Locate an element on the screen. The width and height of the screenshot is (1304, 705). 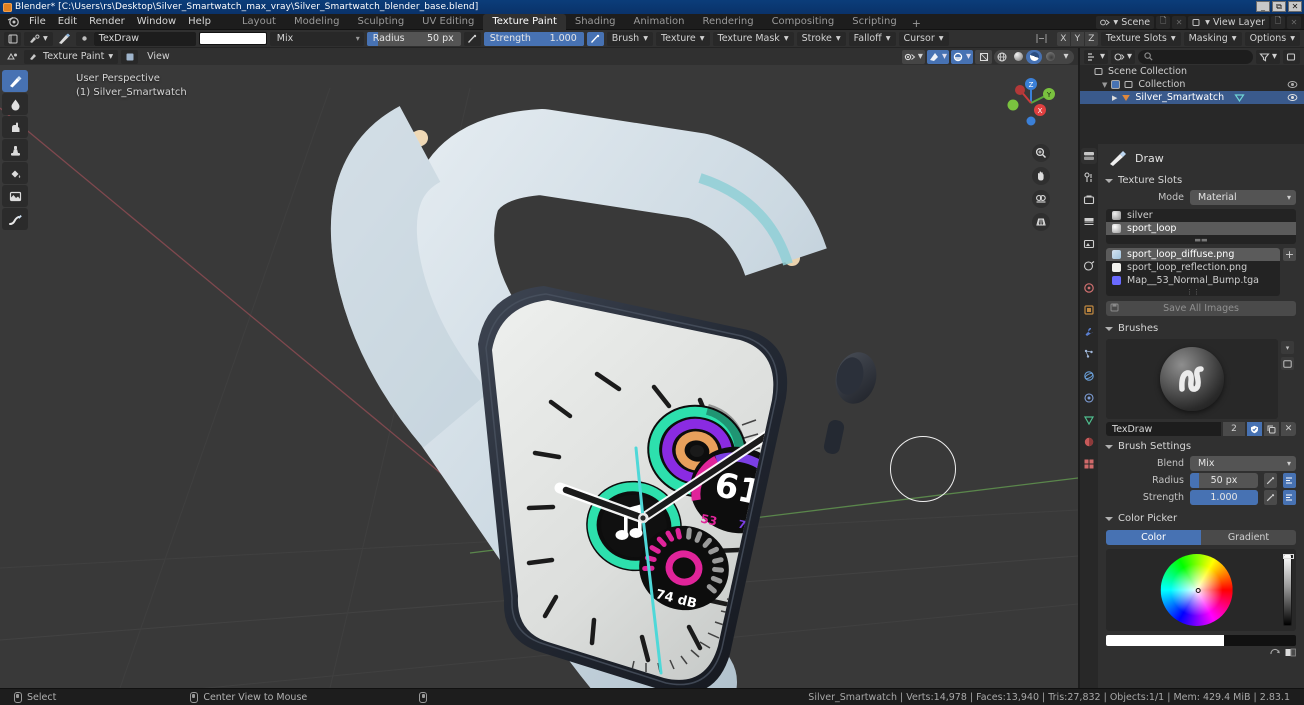
menu-help: Help is located at coordinates (199, 22).